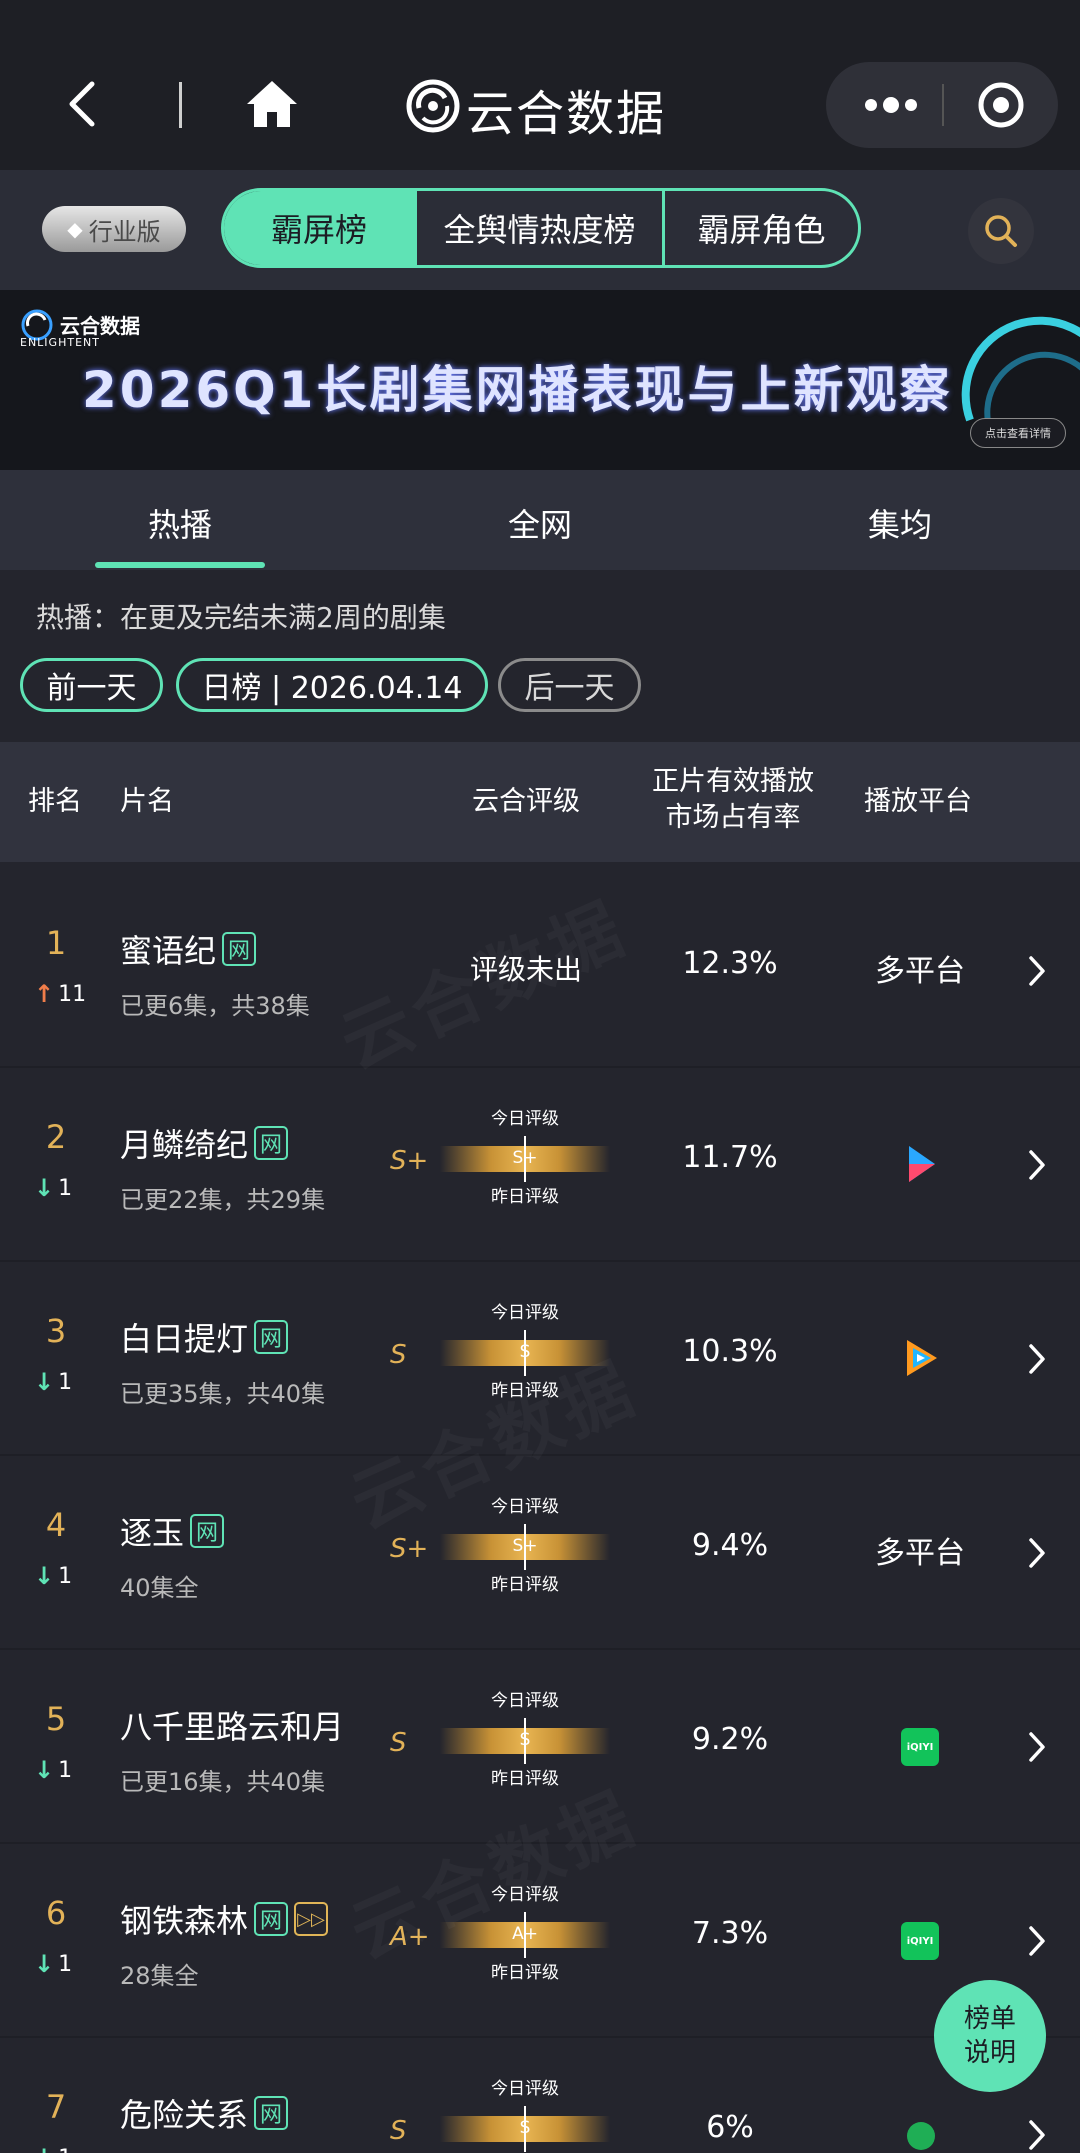  Describe the element at coordinates (75, 229) in the screenshot. I see `diamond-icon: ◆` at that location.